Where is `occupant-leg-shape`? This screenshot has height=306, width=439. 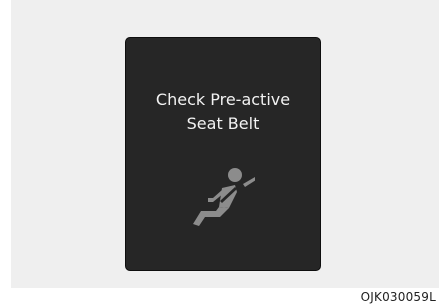
occupant-leg-shape is located at coordinates (211, 216).